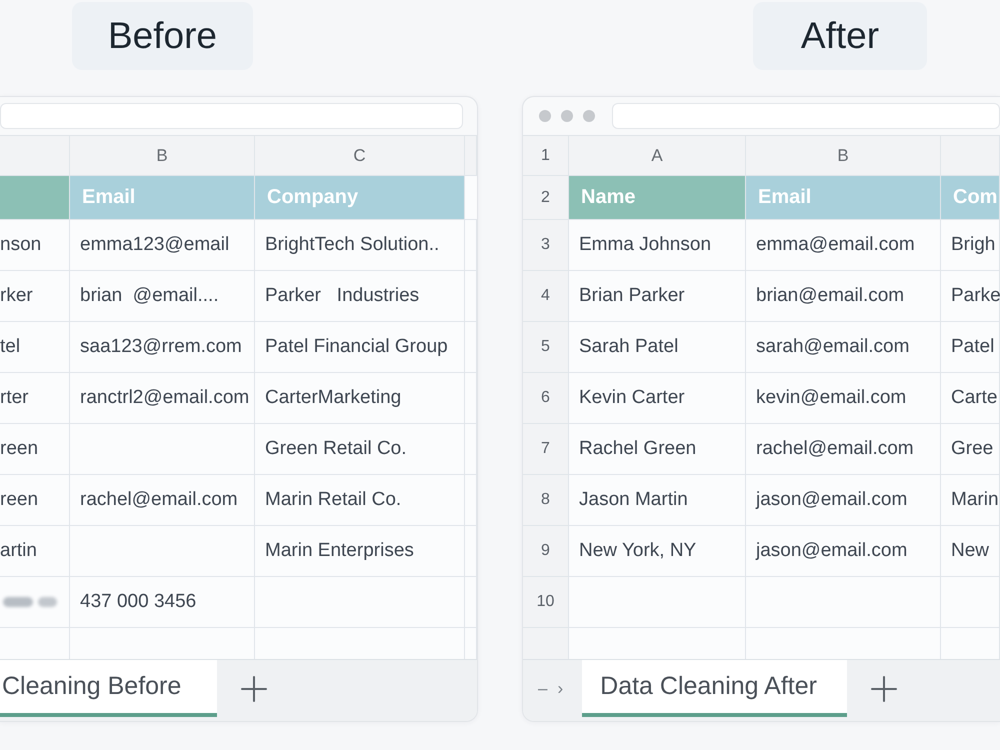  What do you see at coordinates (714, 688) in the screenshot?
I see `sheet-tab: Data Cleaning After` at bounding box center [714, 688].